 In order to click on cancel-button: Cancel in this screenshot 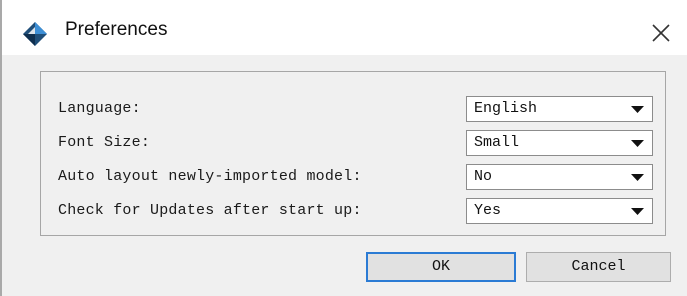, I will do `click(598, 267)`.